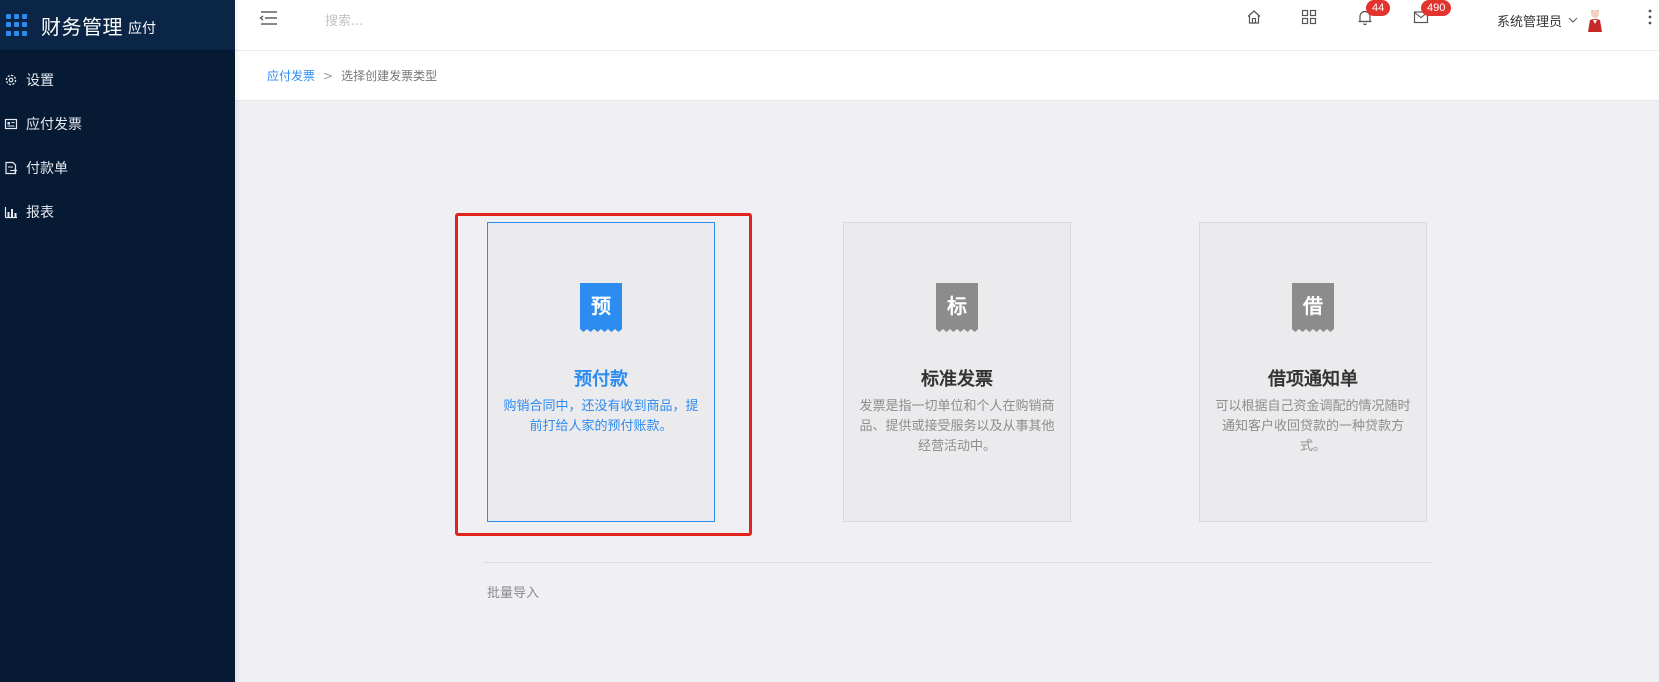 The width and height of the screenshot is (1659, 682). I want to click on user-name: 系统管理员, so click(1530, 22).